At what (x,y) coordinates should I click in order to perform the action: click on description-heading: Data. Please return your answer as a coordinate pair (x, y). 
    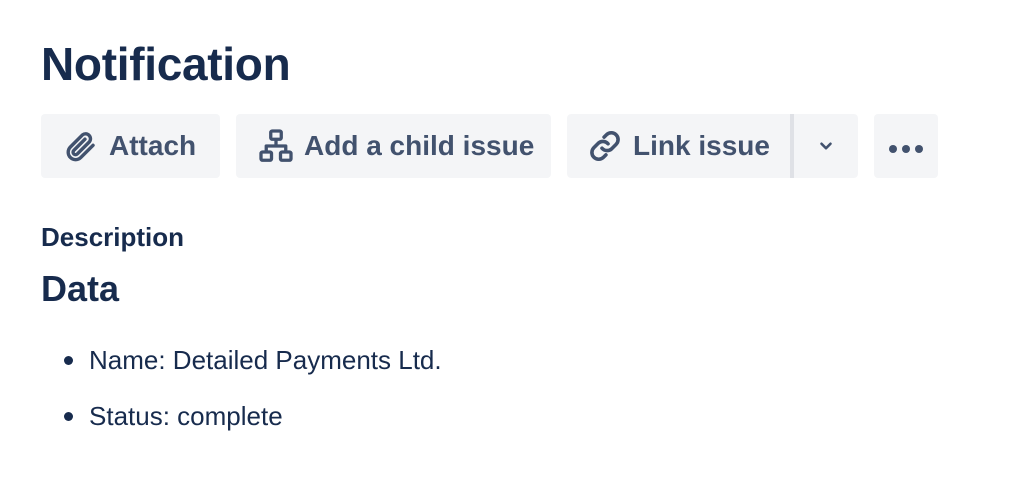
    Looking at the image, I should click on (80, 288).